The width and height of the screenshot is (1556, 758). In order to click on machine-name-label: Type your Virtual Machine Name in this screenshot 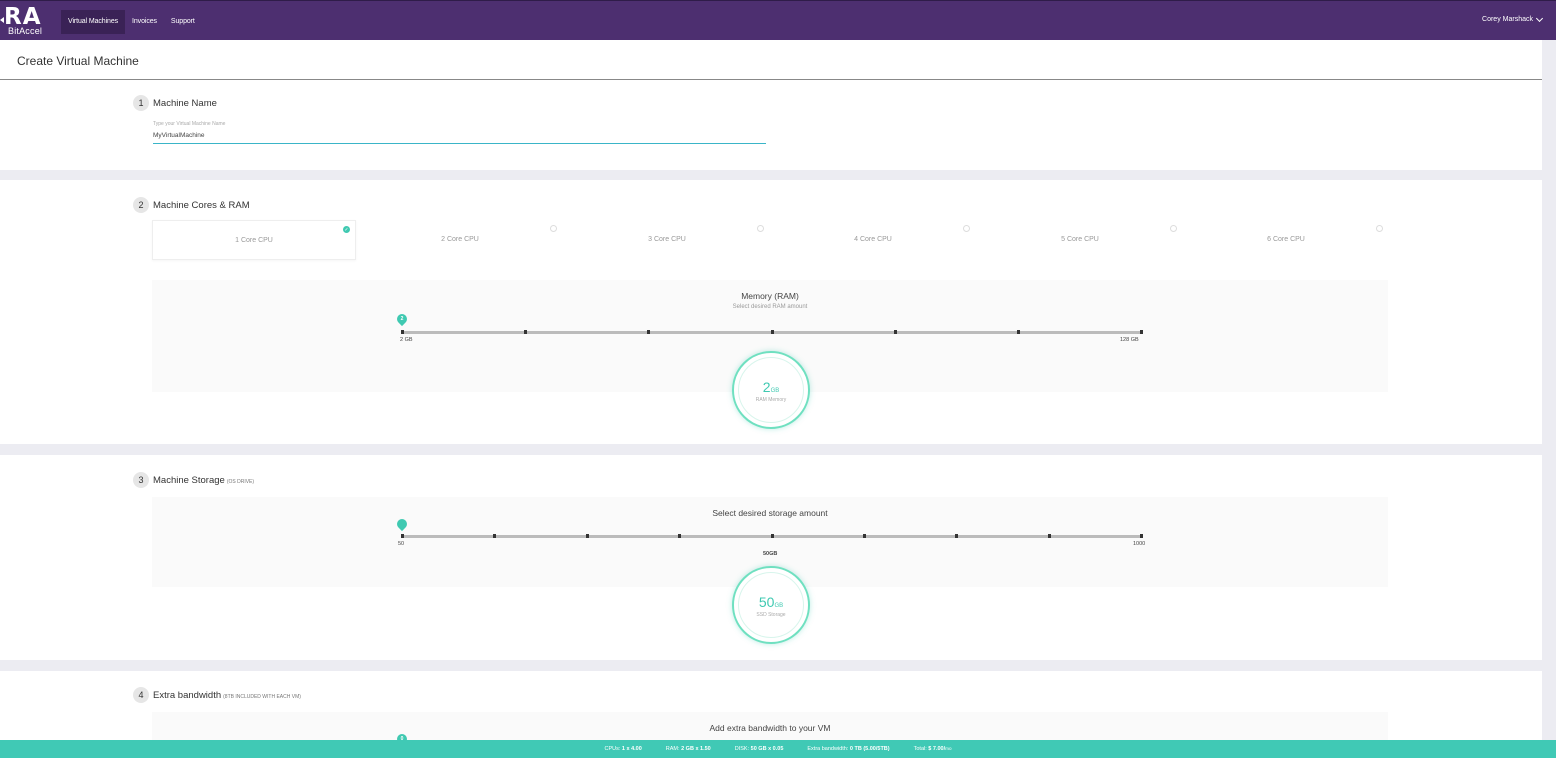, I will do `click(189, 124)`.